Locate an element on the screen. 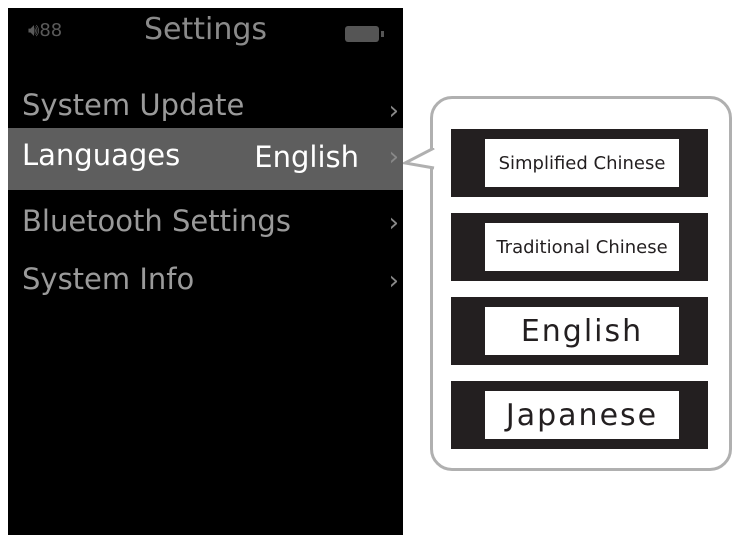 The height and width of the screenshot is (542, 736). option-label: Japanese is located at coordinates (582, 415).